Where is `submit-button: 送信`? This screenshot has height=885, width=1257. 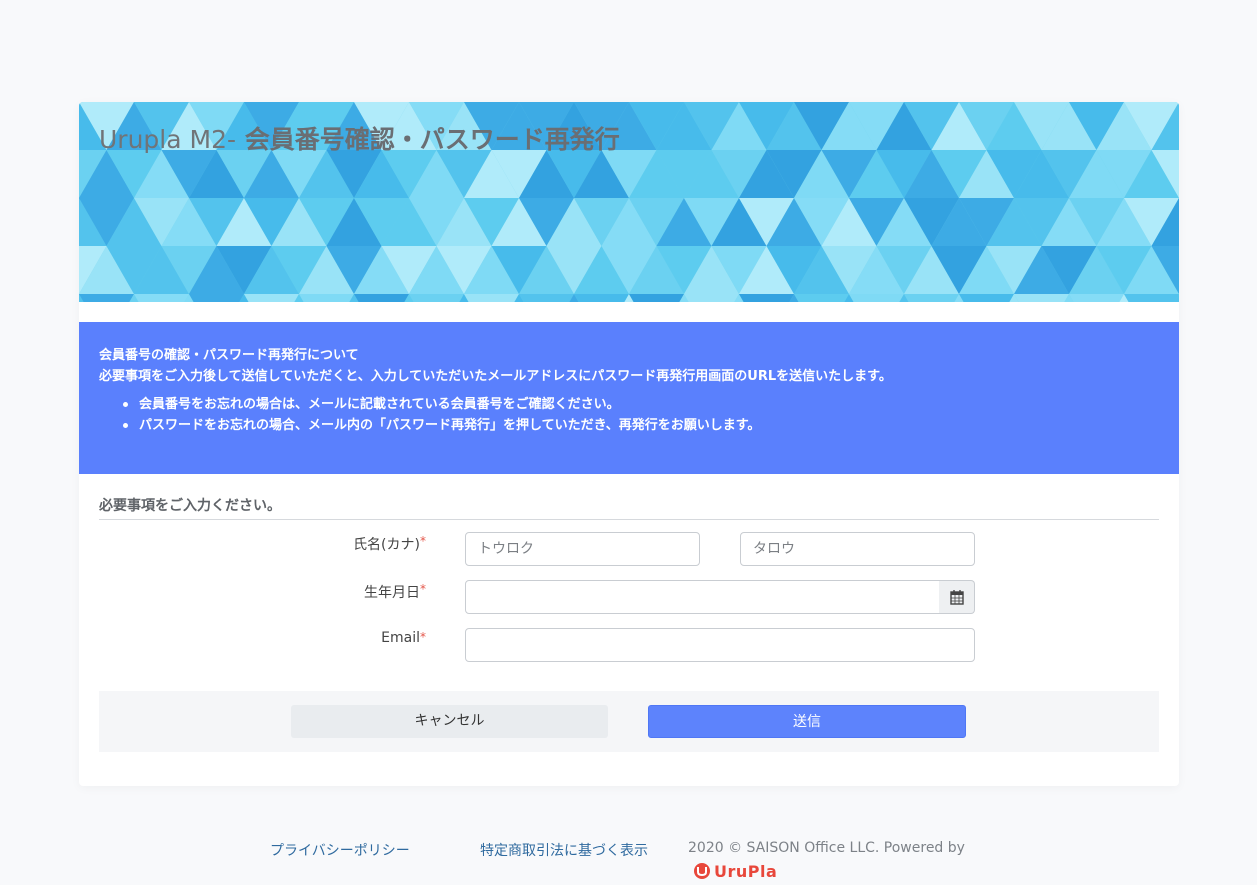
submit-button: 送信 is located at coordinates (807, 721).